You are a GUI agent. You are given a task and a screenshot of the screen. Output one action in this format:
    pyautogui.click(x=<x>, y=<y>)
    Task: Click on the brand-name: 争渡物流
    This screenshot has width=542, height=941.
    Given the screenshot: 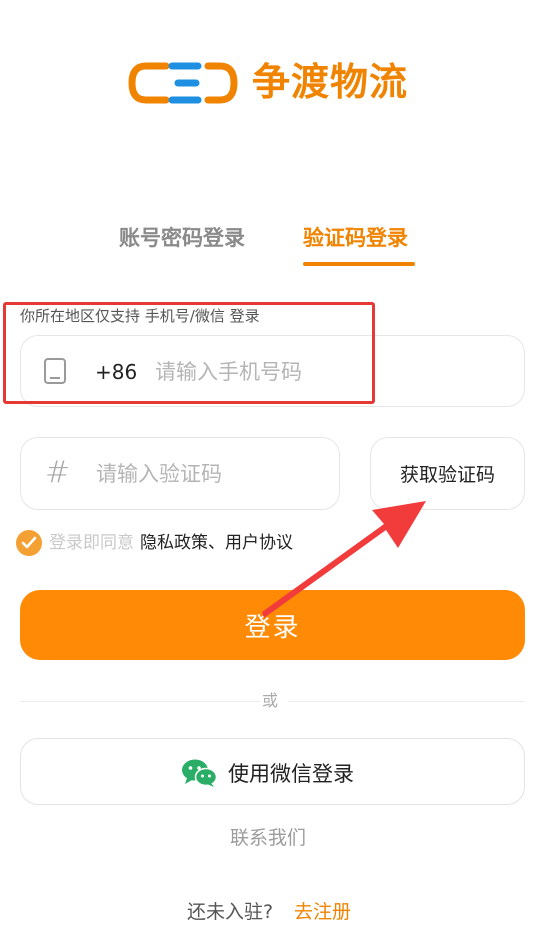 What is the action you would take?
    pyautogui.click(x=330, y=82)
    